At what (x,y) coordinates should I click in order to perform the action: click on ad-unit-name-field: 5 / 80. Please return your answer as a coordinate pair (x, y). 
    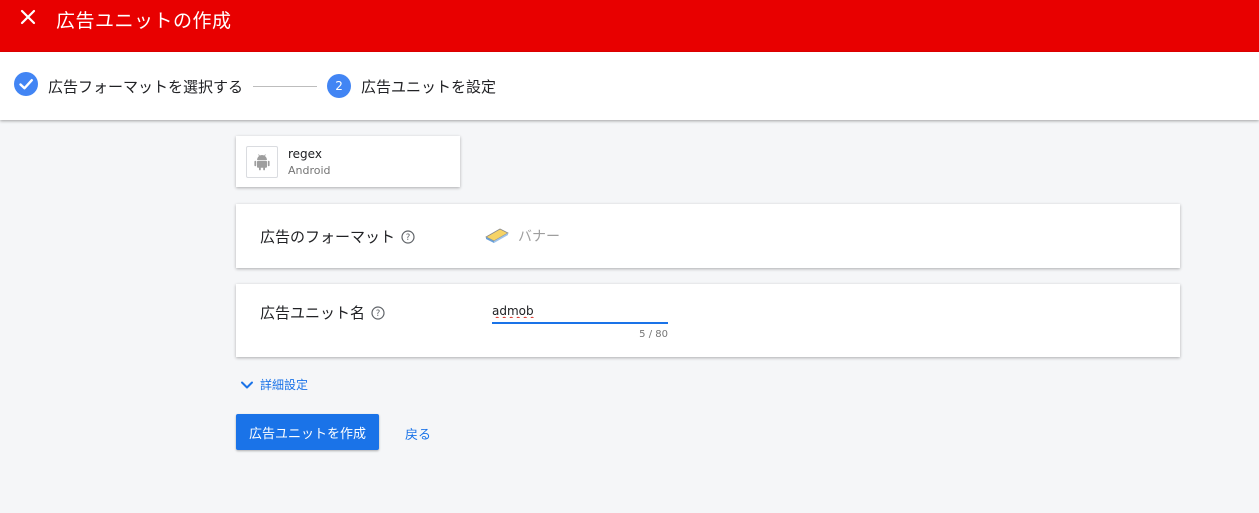
    Looking at the image, I should click on (580, 320).